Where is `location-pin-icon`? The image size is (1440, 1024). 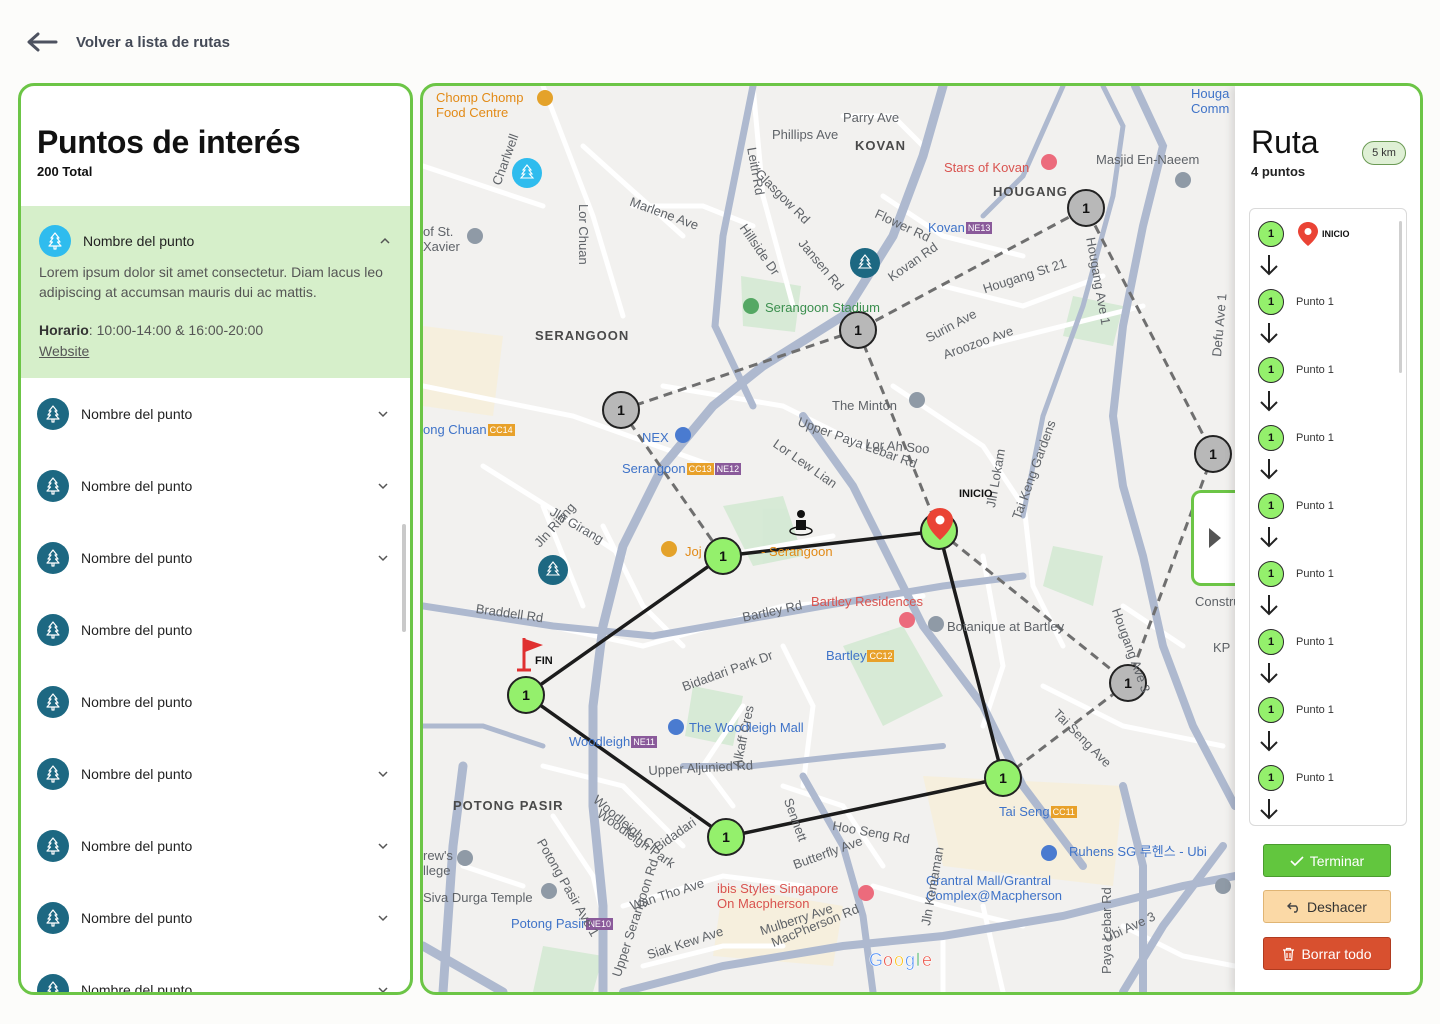
location-pin-icon is located at coordinates (1308, 234).